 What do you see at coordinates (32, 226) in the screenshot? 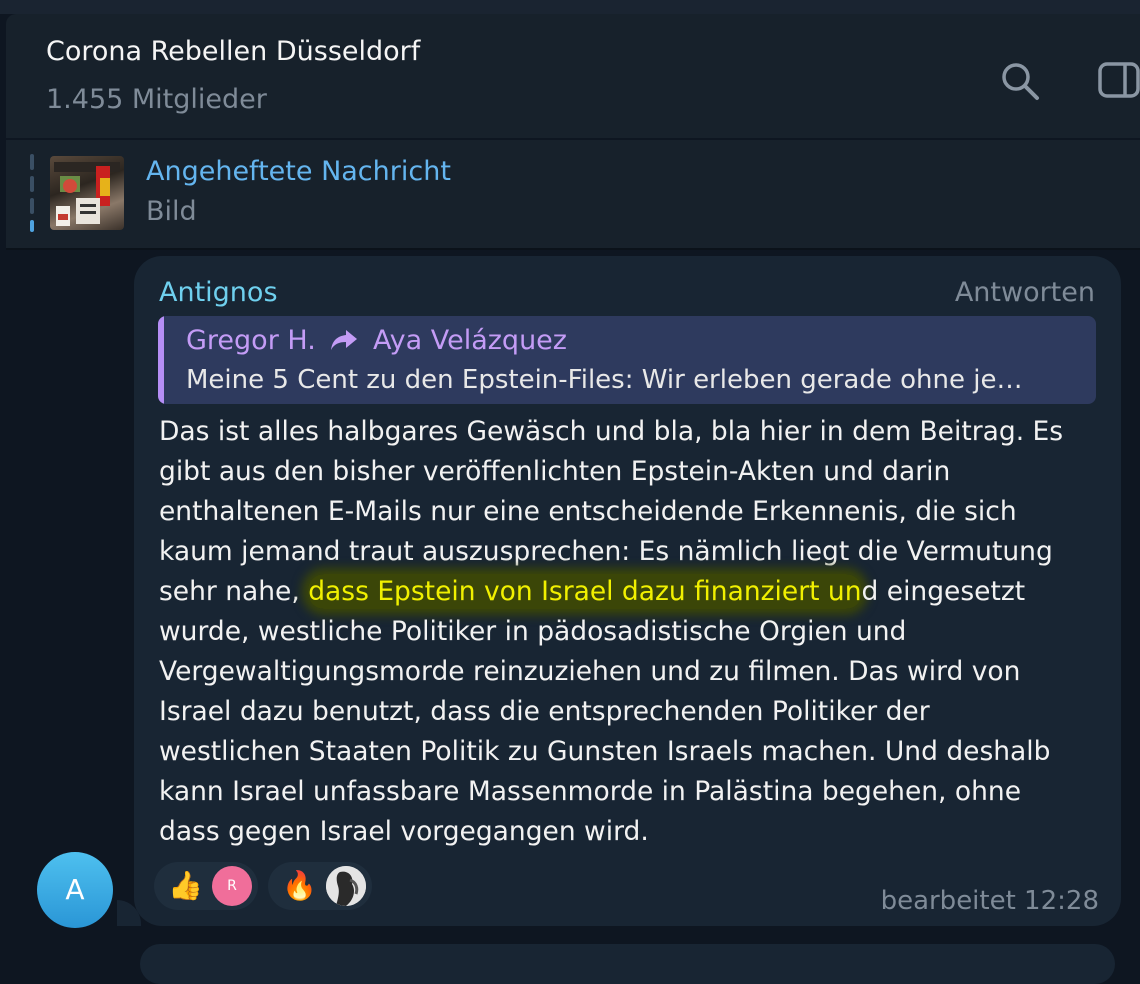
I see `pin-indicator-active` at bounding box center [32, 226].